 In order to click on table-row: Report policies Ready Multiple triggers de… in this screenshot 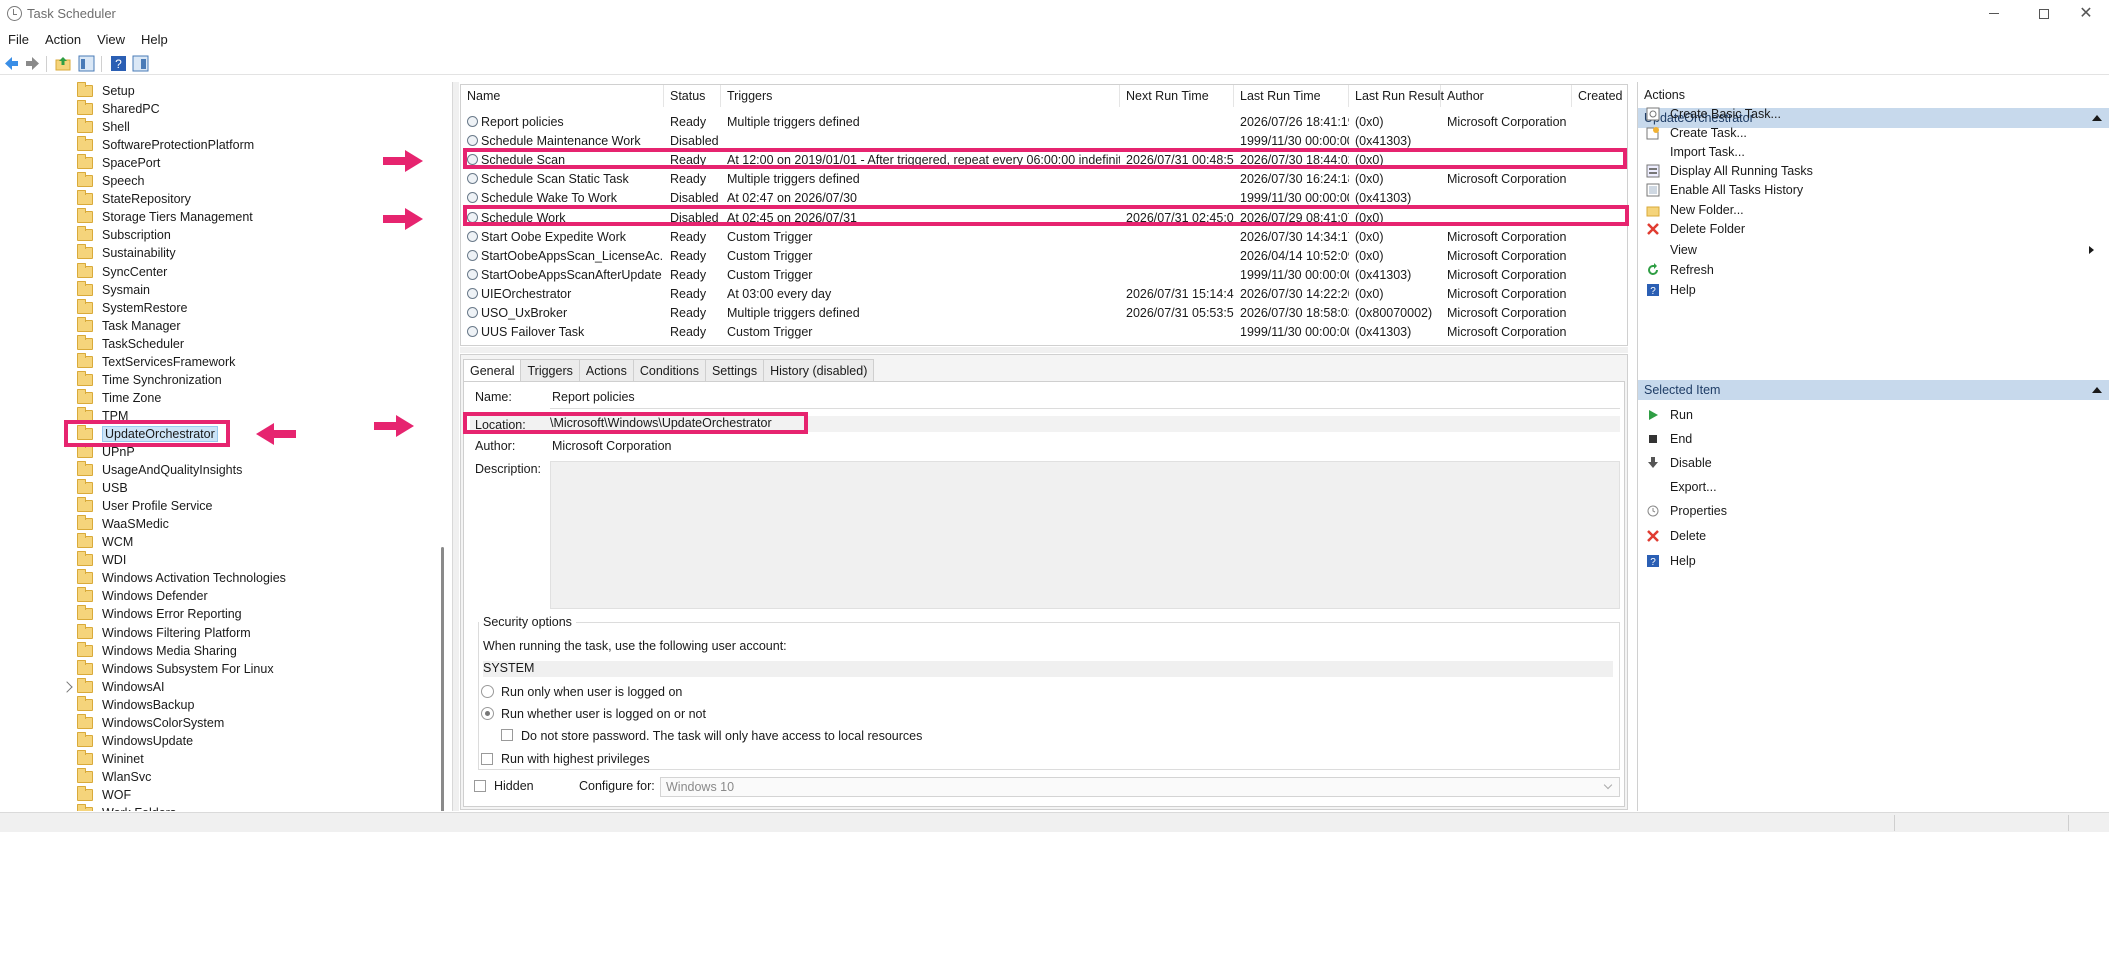, I will do `click(1044, 122)`.